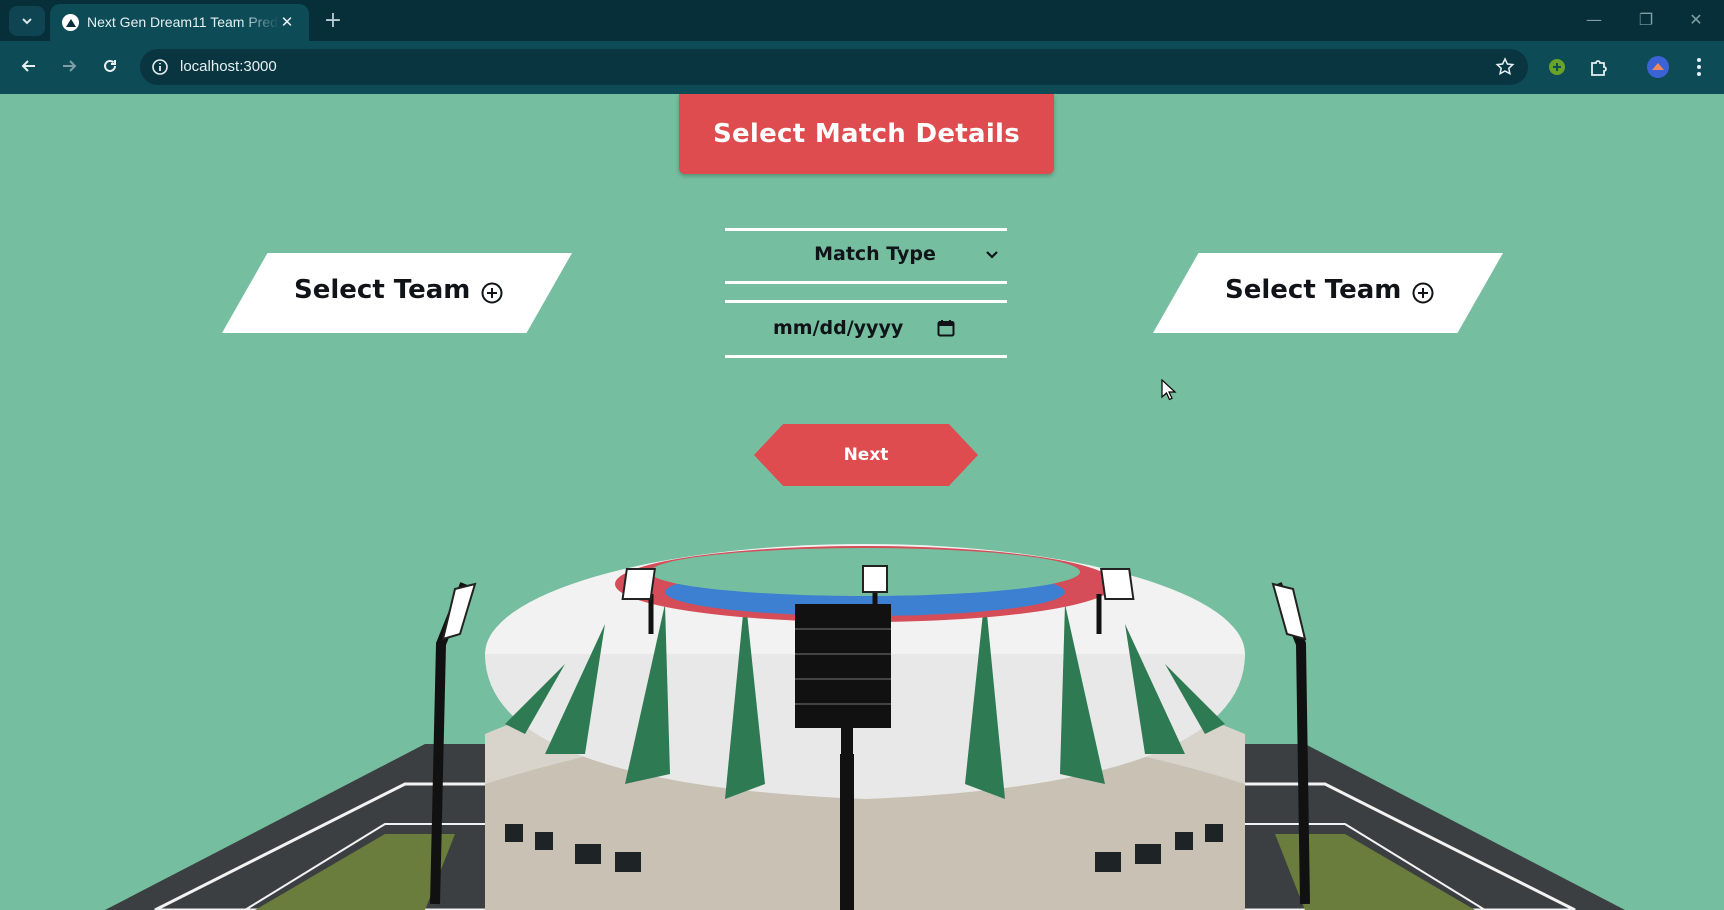 The width and height of the screenshot is (1724, 910). Describe the element at coordinates (183, 22) in the screenshot. I see `tab-title: Next Gen Dream11 Team Predictor` at that location.